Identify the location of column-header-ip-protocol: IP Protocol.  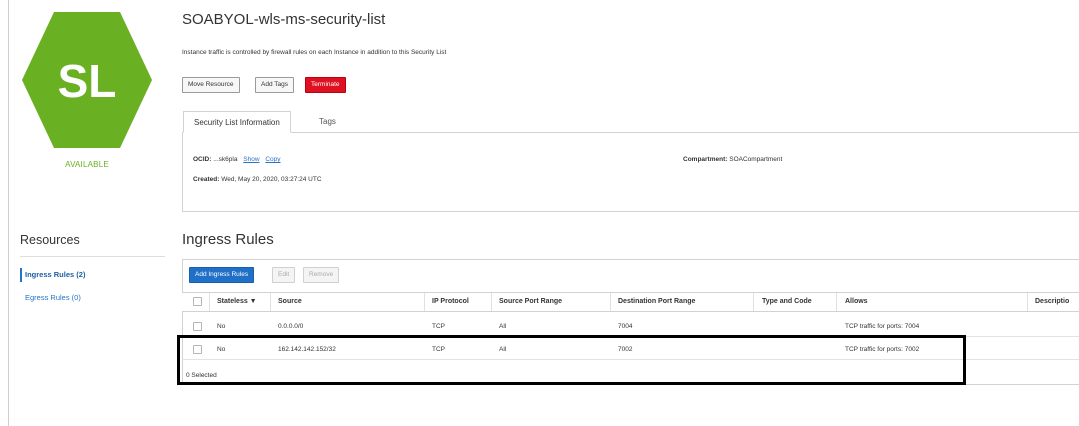
(450, 301).